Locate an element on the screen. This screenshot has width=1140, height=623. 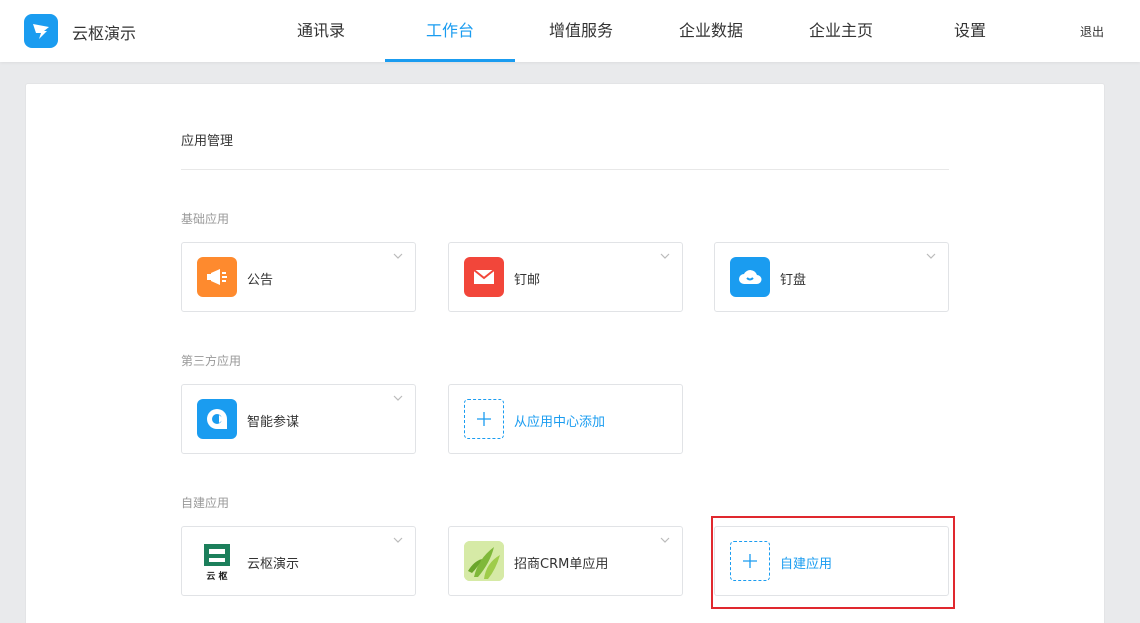
app-card-dingmail: 钉邮 is located at coordinates (565, 277).